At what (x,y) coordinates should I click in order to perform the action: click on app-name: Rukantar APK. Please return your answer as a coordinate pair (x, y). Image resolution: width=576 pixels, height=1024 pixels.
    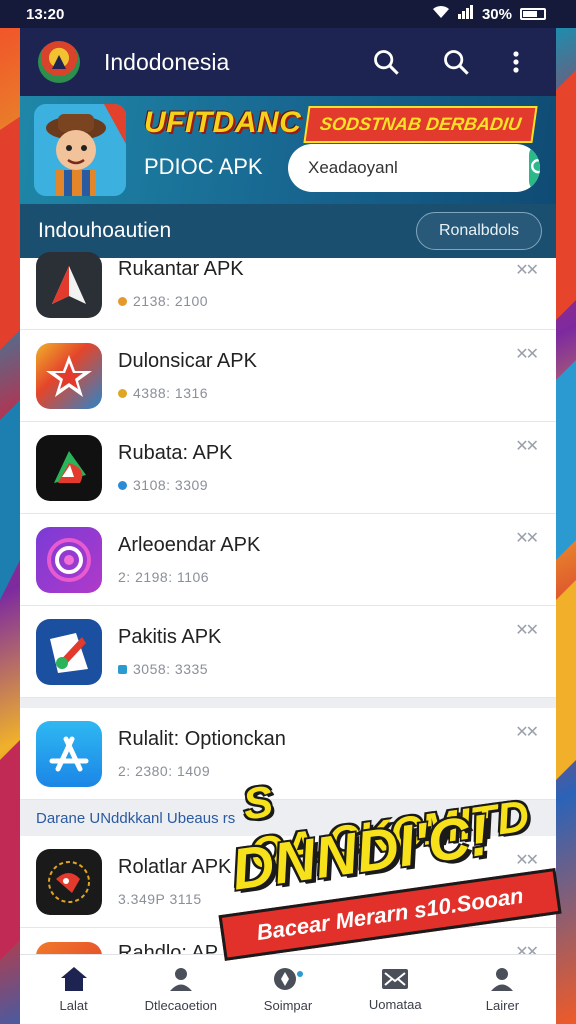
    Looking at the image, I should click on (181, 269).